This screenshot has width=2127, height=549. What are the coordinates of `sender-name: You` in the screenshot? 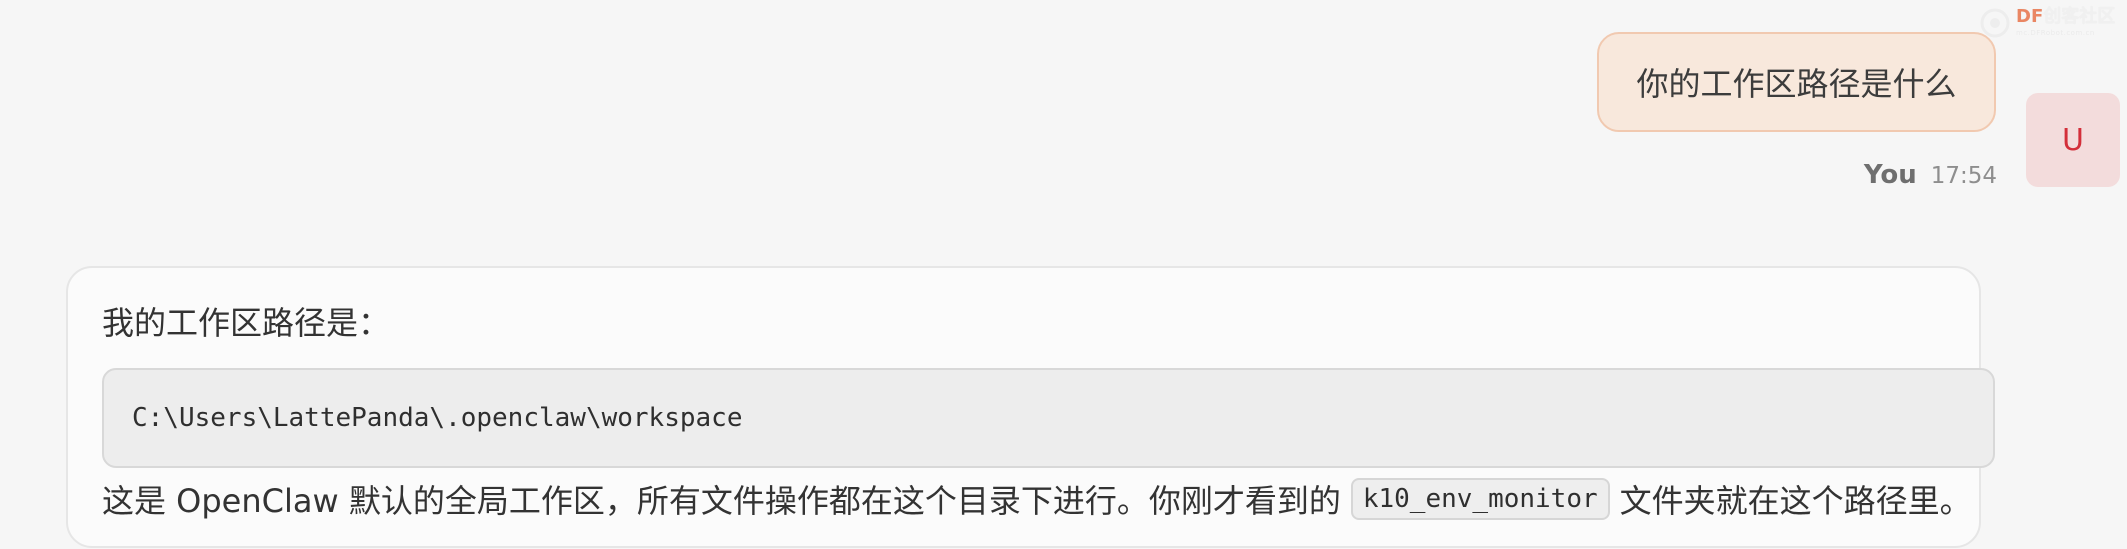 It's located at (1890, 175).